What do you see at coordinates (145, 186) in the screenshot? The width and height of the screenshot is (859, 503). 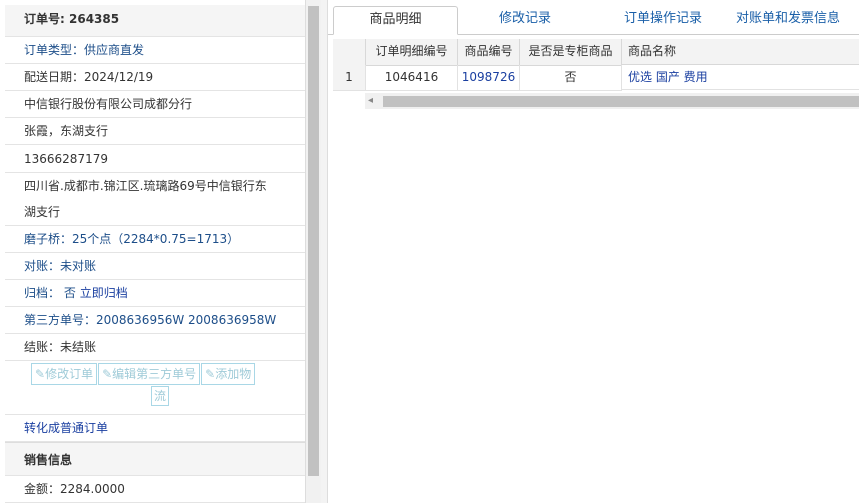 I see `address-line-1: 四川省.成都市.锦江区.琉璃路69号中信银行东` at bounding box center [145, 186].